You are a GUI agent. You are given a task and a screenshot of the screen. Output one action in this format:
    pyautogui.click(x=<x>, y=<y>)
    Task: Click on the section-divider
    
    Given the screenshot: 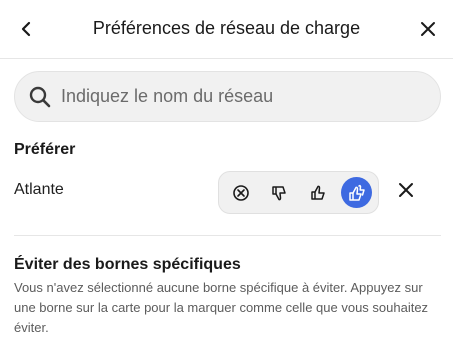 What is the action you would take?
    pyautogui.click(x=227, y=235)
    